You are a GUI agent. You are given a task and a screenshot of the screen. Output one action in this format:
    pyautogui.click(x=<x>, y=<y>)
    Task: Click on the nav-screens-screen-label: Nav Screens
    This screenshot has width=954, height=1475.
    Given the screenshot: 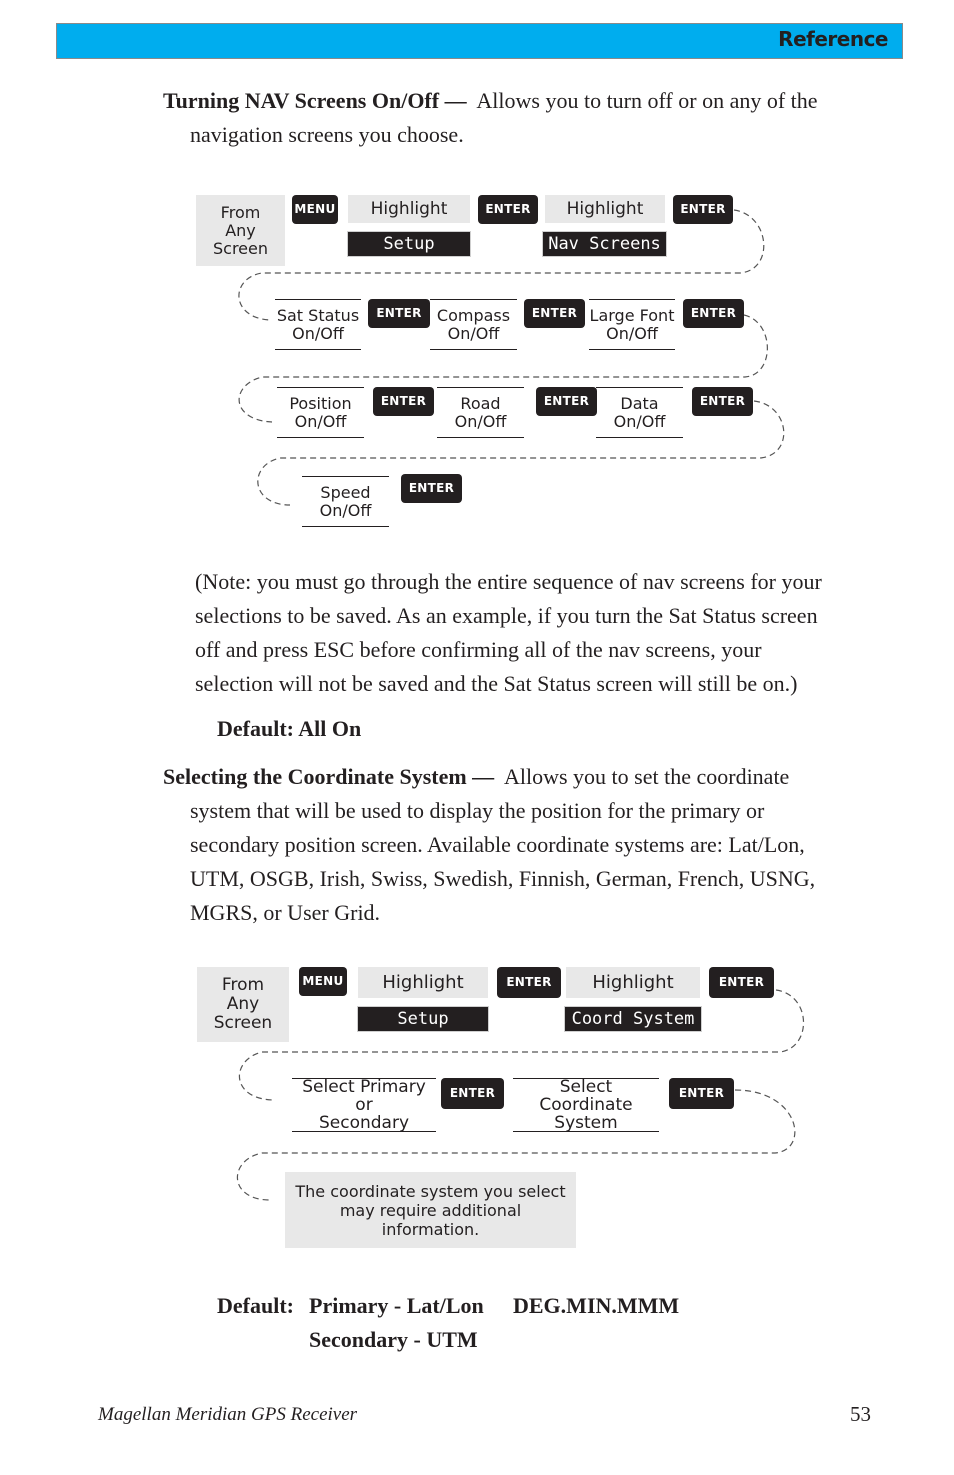 What is the action you would take?
    pyautogui.click(x=604, y=244)
    